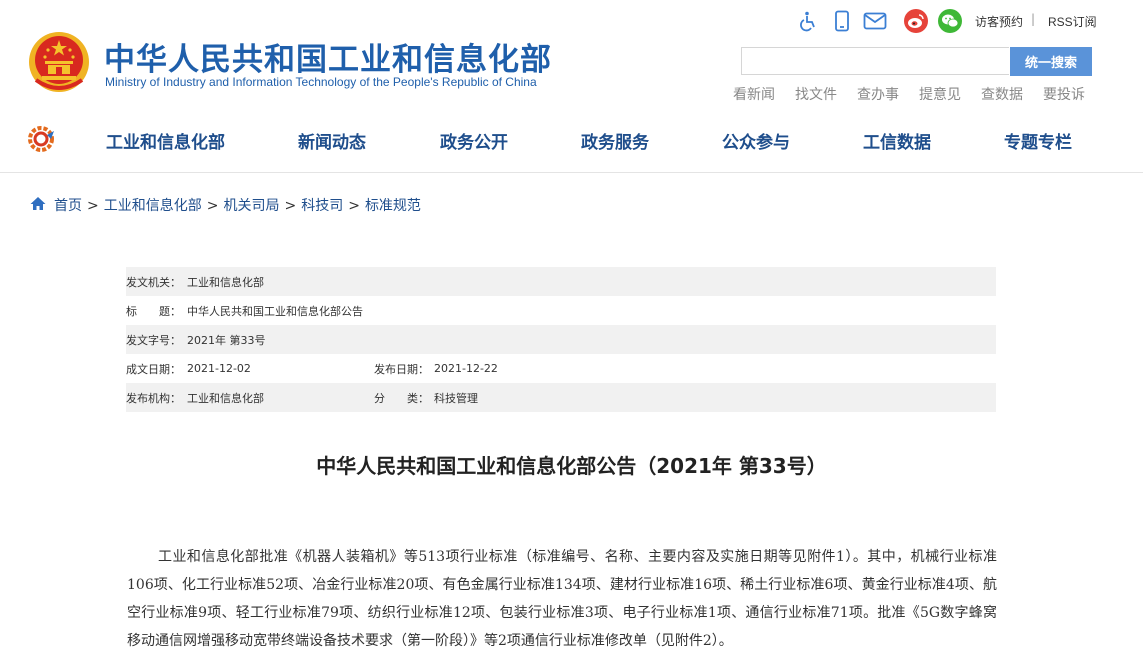 This screenshot has width=1143, height=655. Describe the element at coordinates (807, 21) in the screenshot. I see `accessibility-icon` at that location.